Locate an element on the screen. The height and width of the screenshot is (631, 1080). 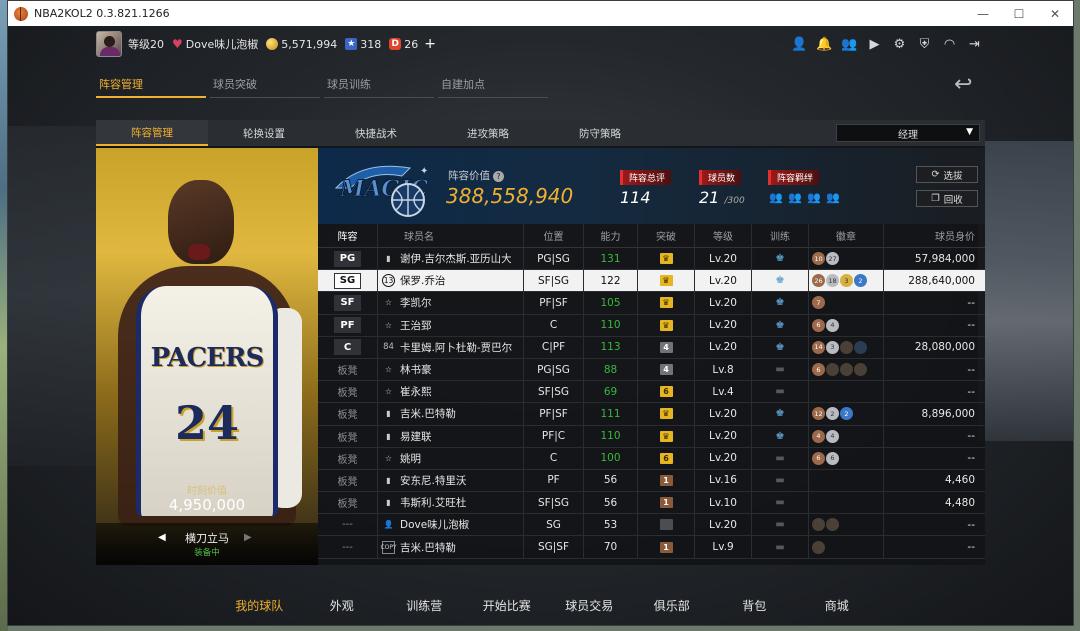
table-row: 板凳 ▮ 安东尼.特里沃 PF 56 1 Lv.16 ▬ 4,460 is located at coordinates (651, 481).